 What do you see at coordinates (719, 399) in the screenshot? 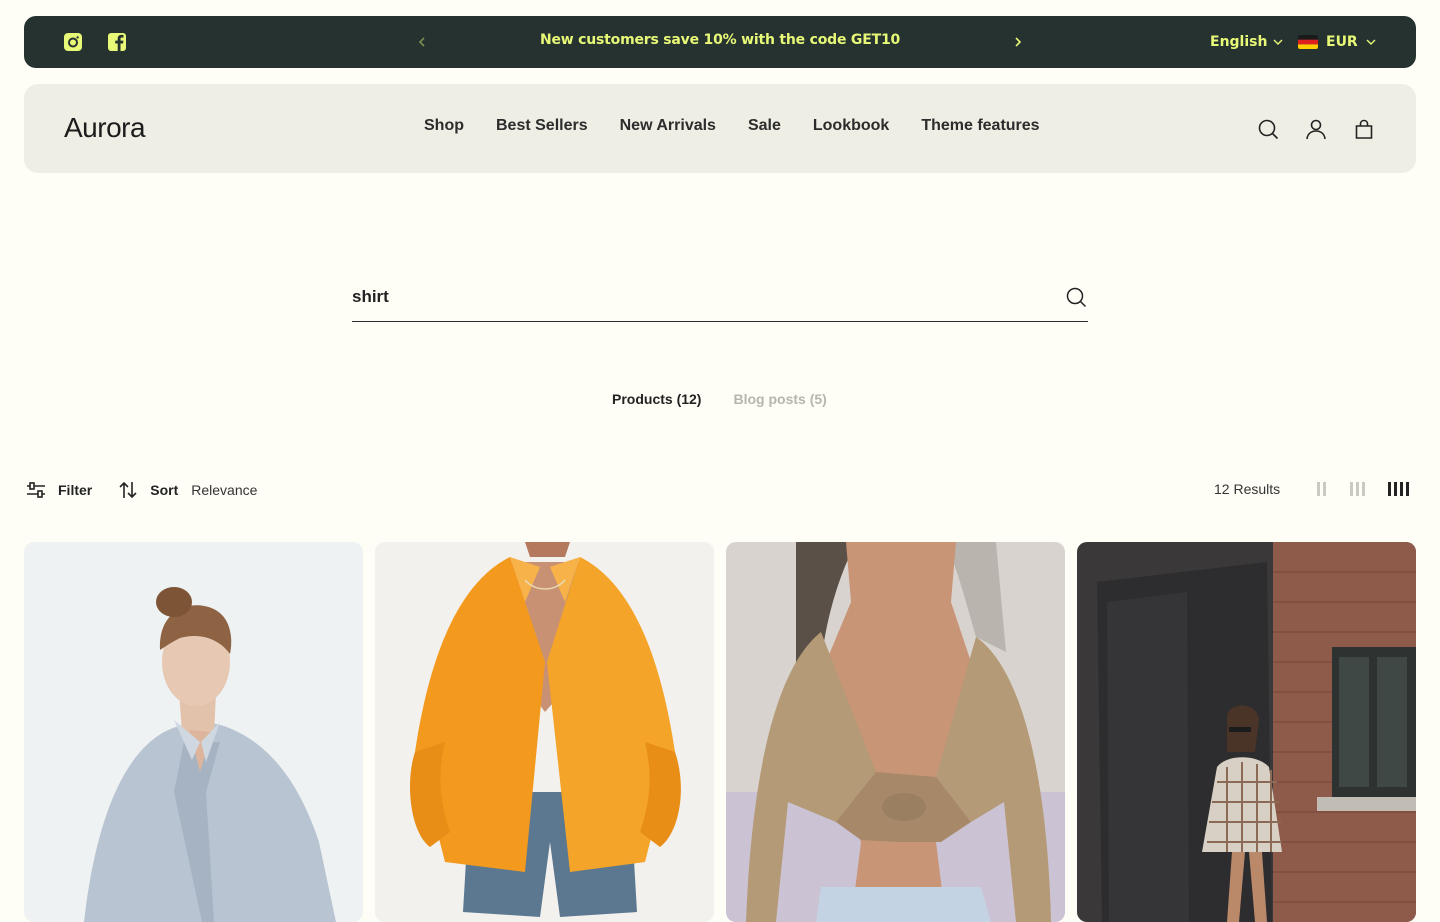
I see `search-result-tabs: Products (12) Blog posts (5)` at bounding box center [719, 399].